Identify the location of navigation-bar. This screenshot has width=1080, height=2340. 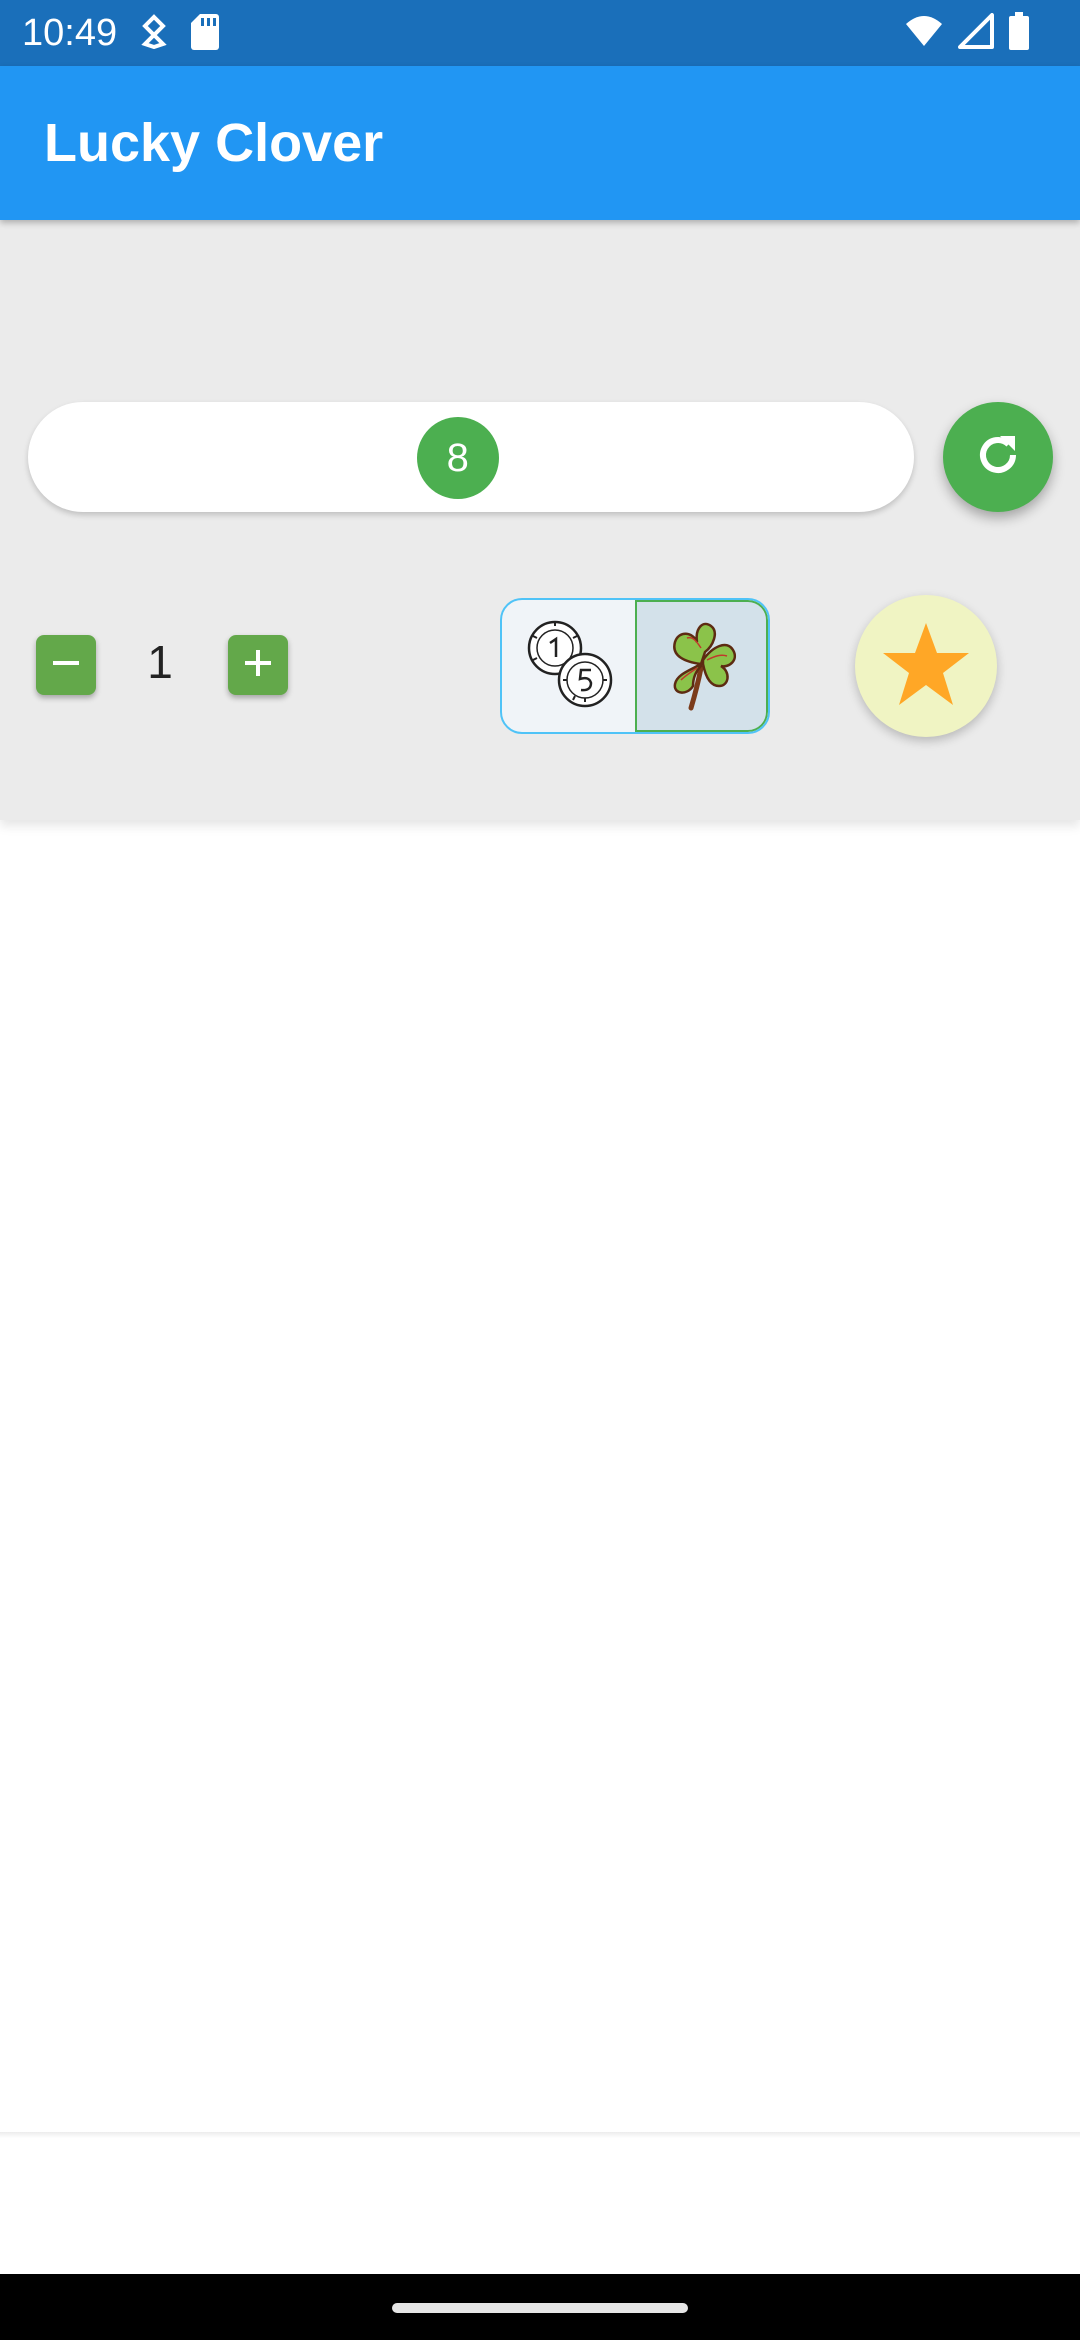
(540, 2307).